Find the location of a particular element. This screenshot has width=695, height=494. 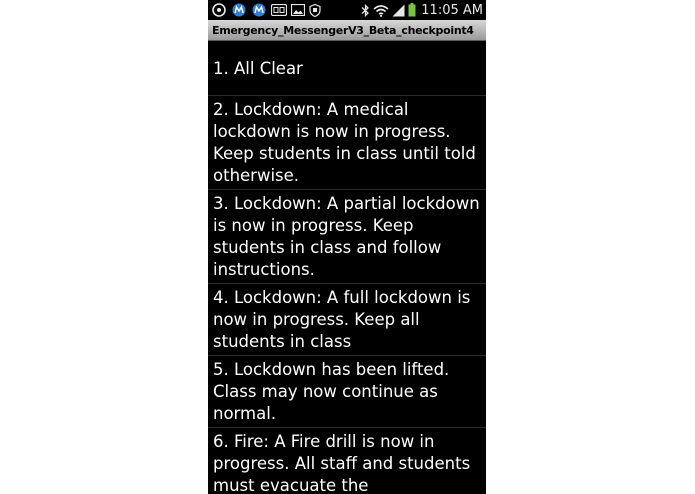

message-item-all-clear: 1. All Clear is located at coordinates (347, 68).